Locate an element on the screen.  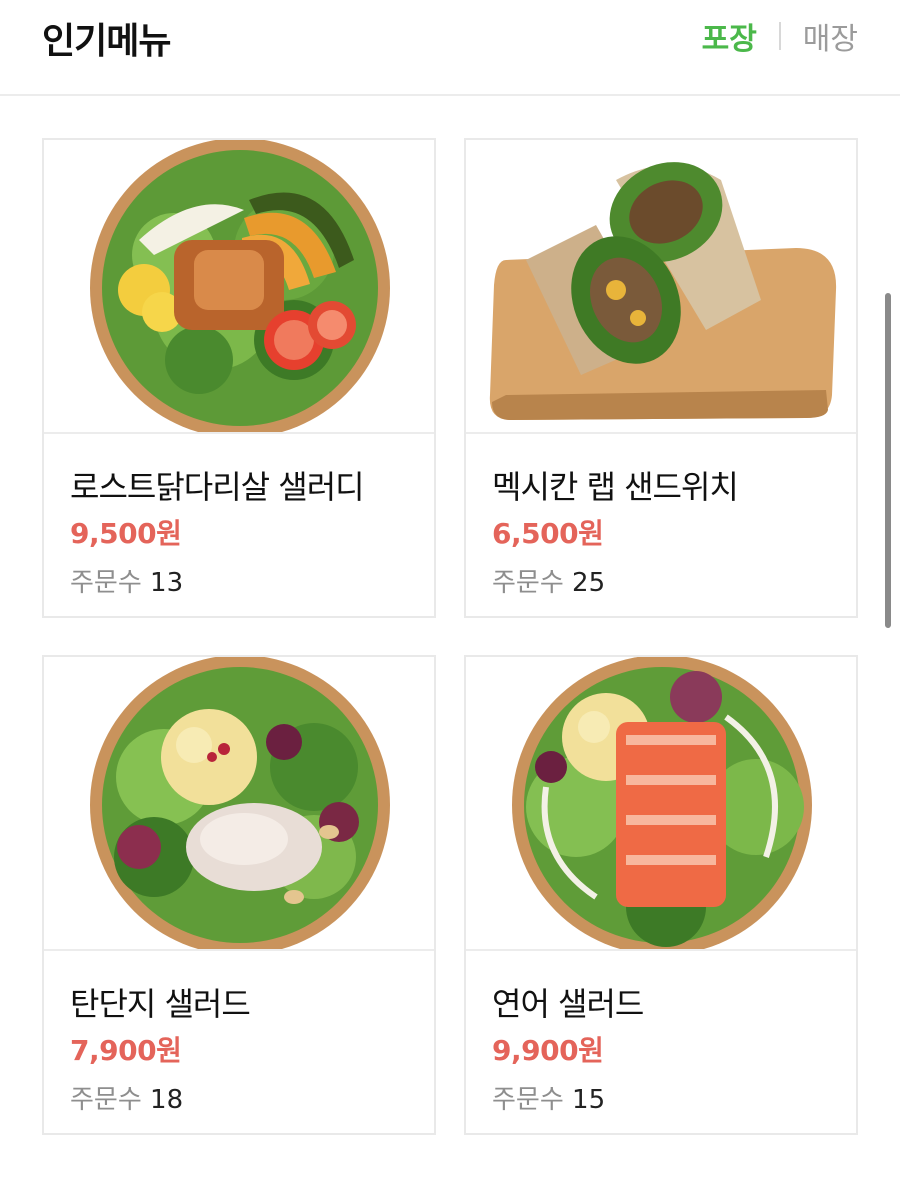
menu-name: 연어 샐러드 is located at coordinates (568, 1004).